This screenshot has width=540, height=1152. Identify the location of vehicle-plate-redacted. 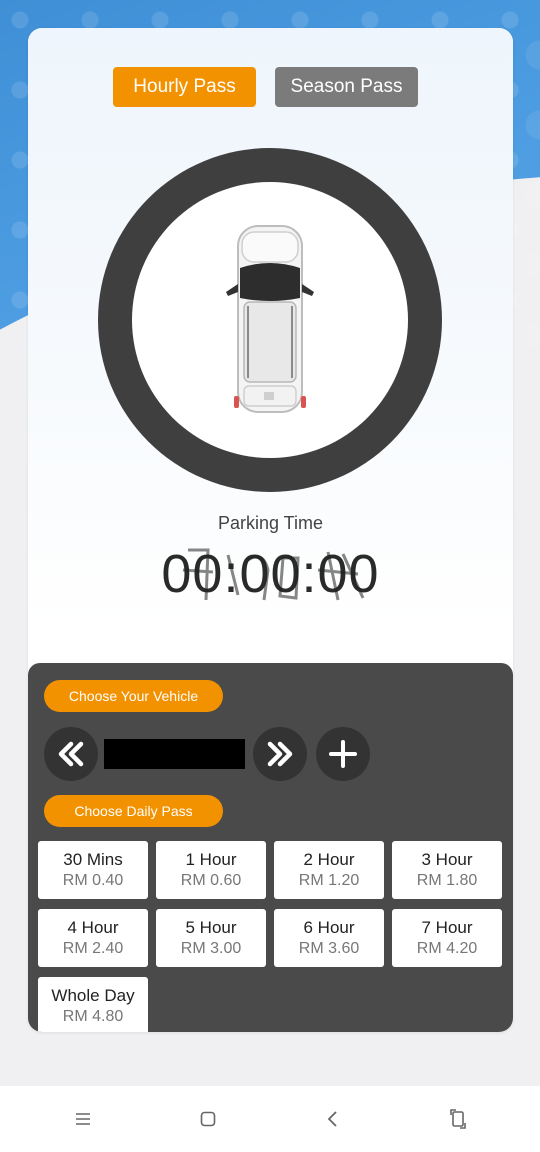
(174, 754).